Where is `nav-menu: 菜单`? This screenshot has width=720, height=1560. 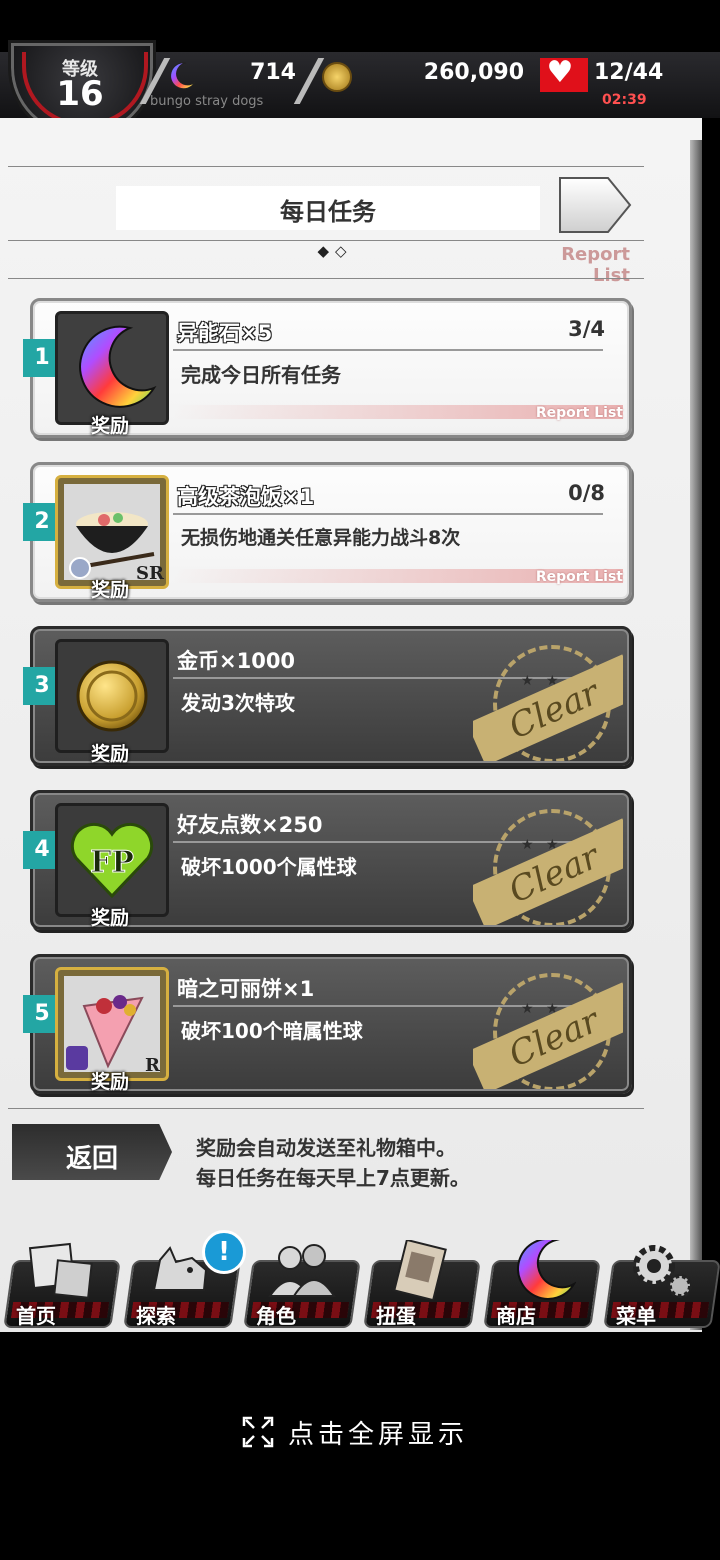 nav-menu: 菜单 is located at coordinates (661, 1284).